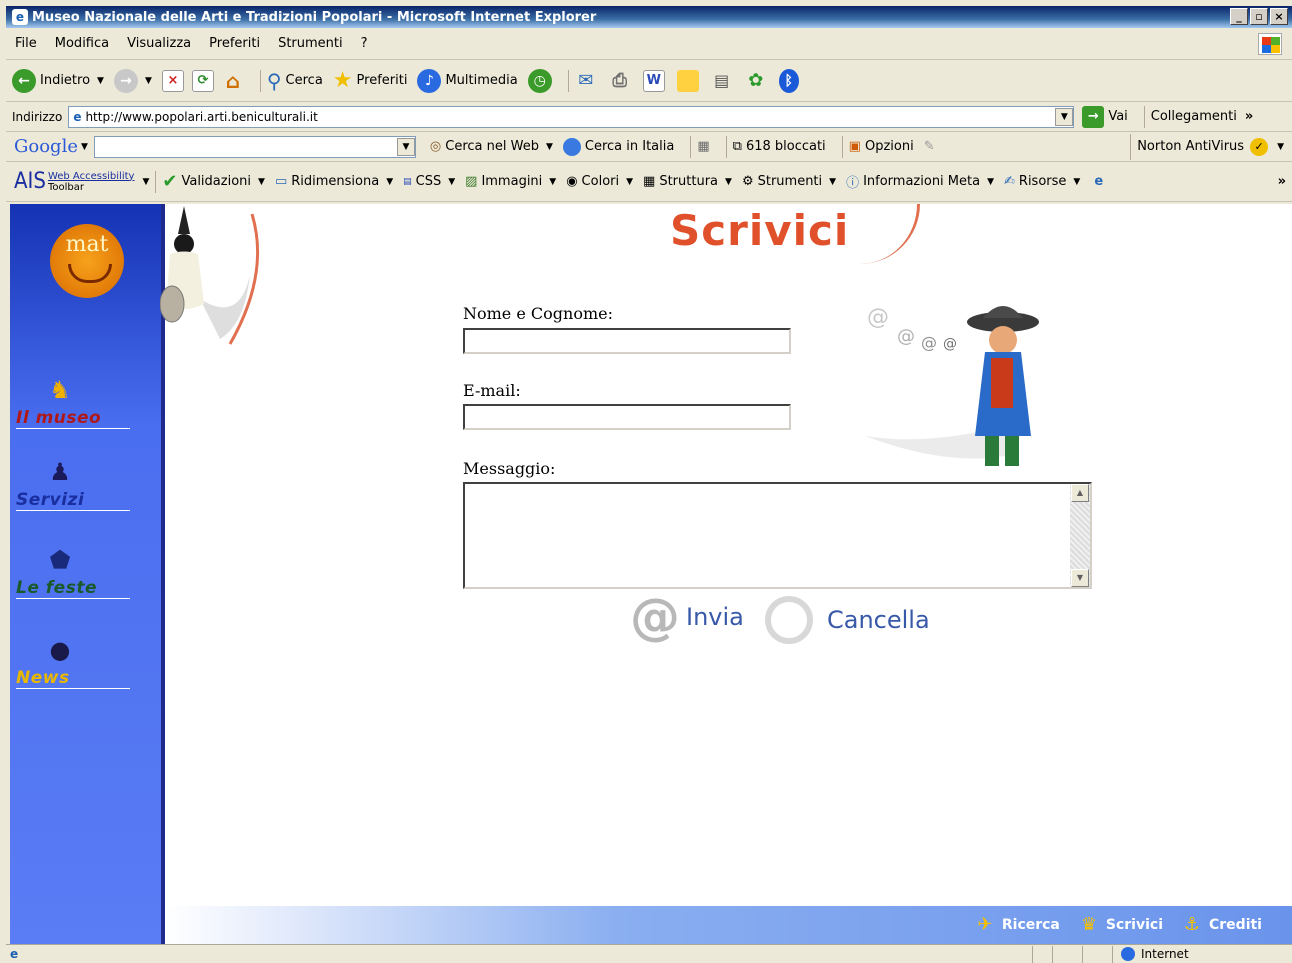 Image resolution: width=1292 pixels, height=963 pixels. What do you see at coordinates (304, 80) in the screenshot?
I see `search-label: Cerca` at bounding box center [304, 80].